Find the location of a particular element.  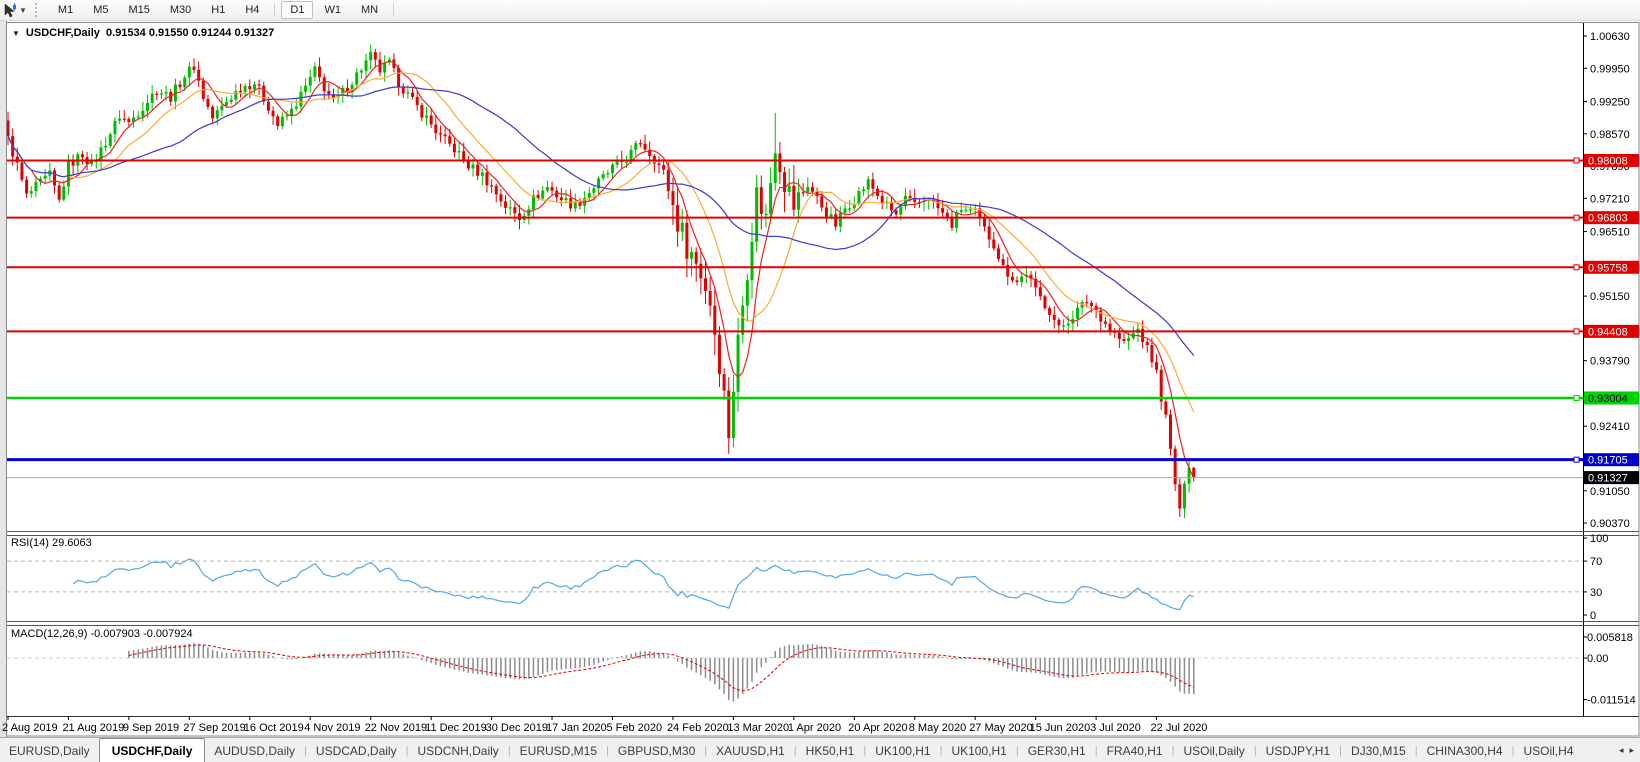

chart-tab-audusd-daily: AUDUSD,Daily is located at coordinates (254, 750).